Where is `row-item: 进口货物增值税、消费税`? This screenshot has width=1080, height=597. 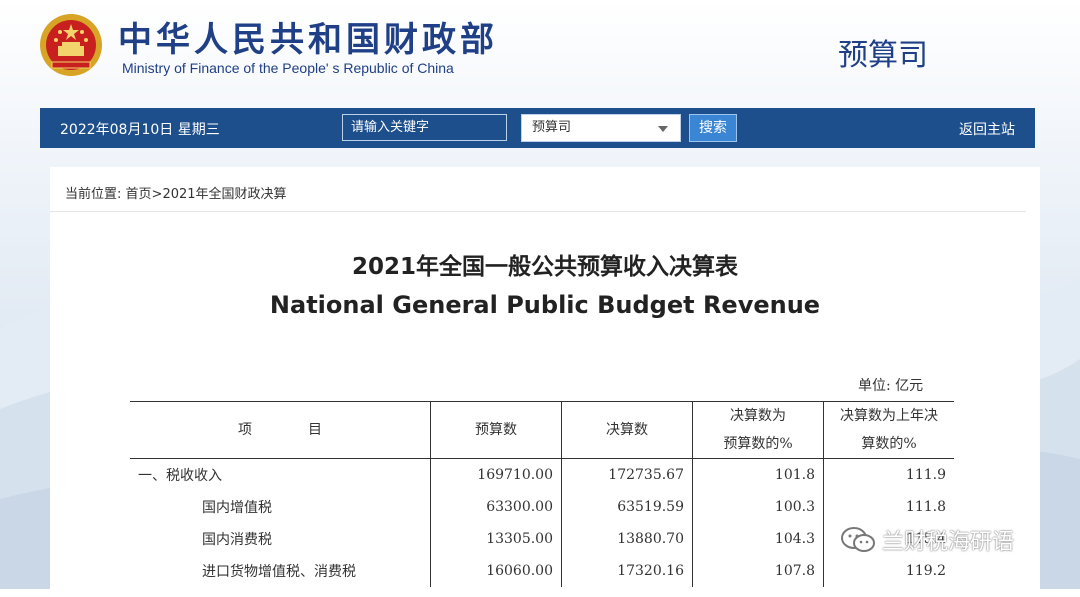 row-item: 进口货物增值税、消费税 is located at coordinates (279, 572).